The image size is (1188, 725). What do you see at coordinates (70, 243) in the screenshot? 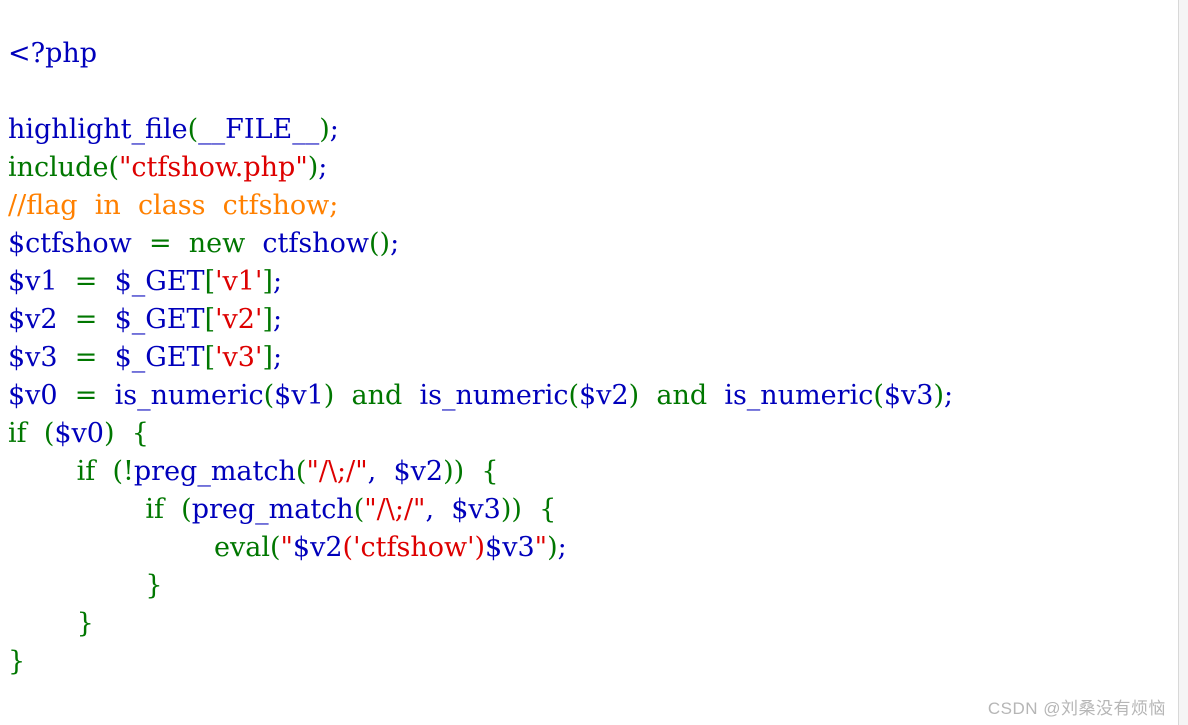
I see `code-token-default: $ctfshow` at bounding box center [70, 243].